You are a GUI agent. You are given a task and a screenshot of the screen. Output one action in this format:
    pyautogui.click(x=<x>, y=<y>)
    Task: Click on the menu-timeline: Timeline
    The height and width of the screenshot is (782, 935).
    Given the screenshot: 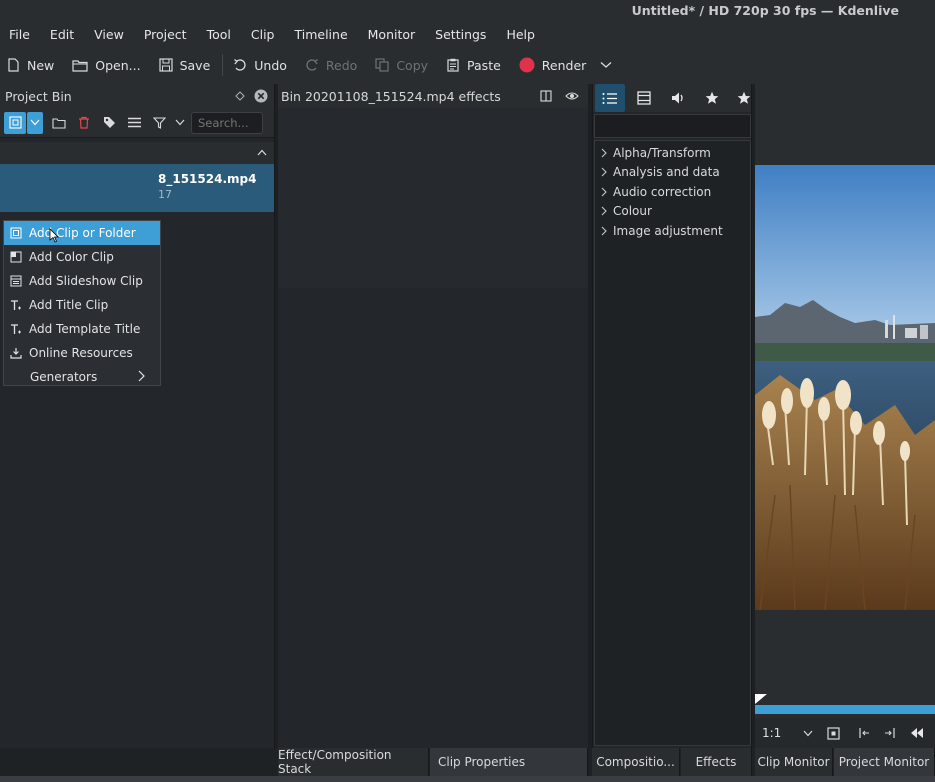 What is the action you would take?
    pyautogui.click(x=320, y=34)
    